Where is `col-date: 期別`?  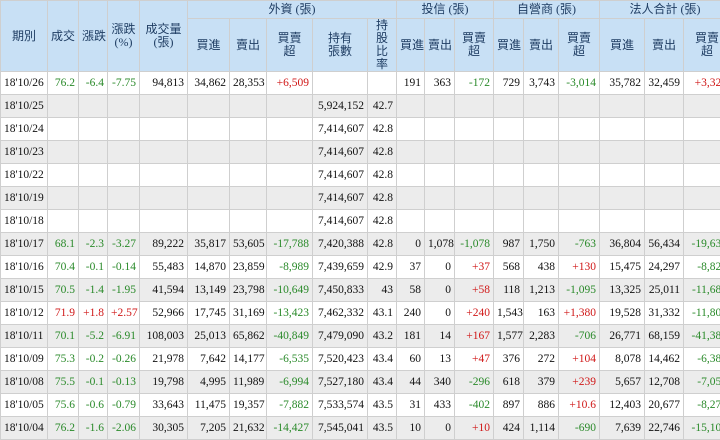
col-date: 期別 is located at coordinates (24, 36).